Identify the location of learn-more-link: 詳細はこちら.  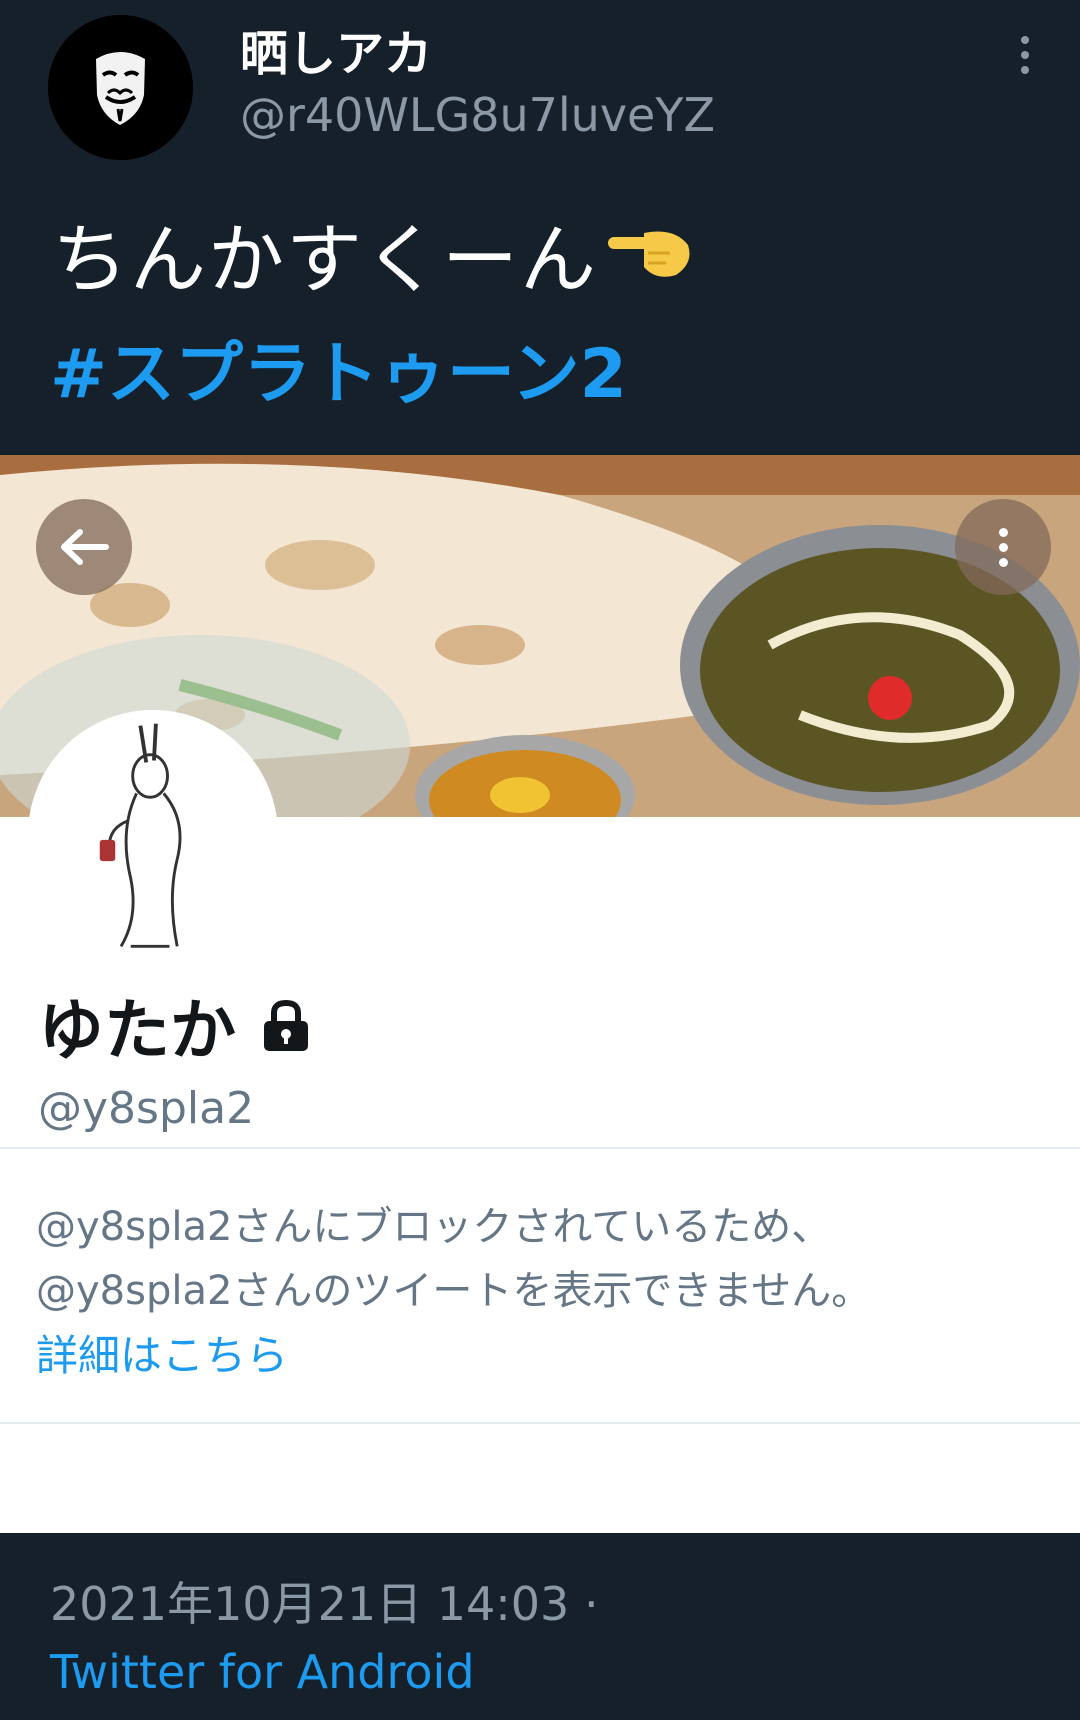
(162, 1352).